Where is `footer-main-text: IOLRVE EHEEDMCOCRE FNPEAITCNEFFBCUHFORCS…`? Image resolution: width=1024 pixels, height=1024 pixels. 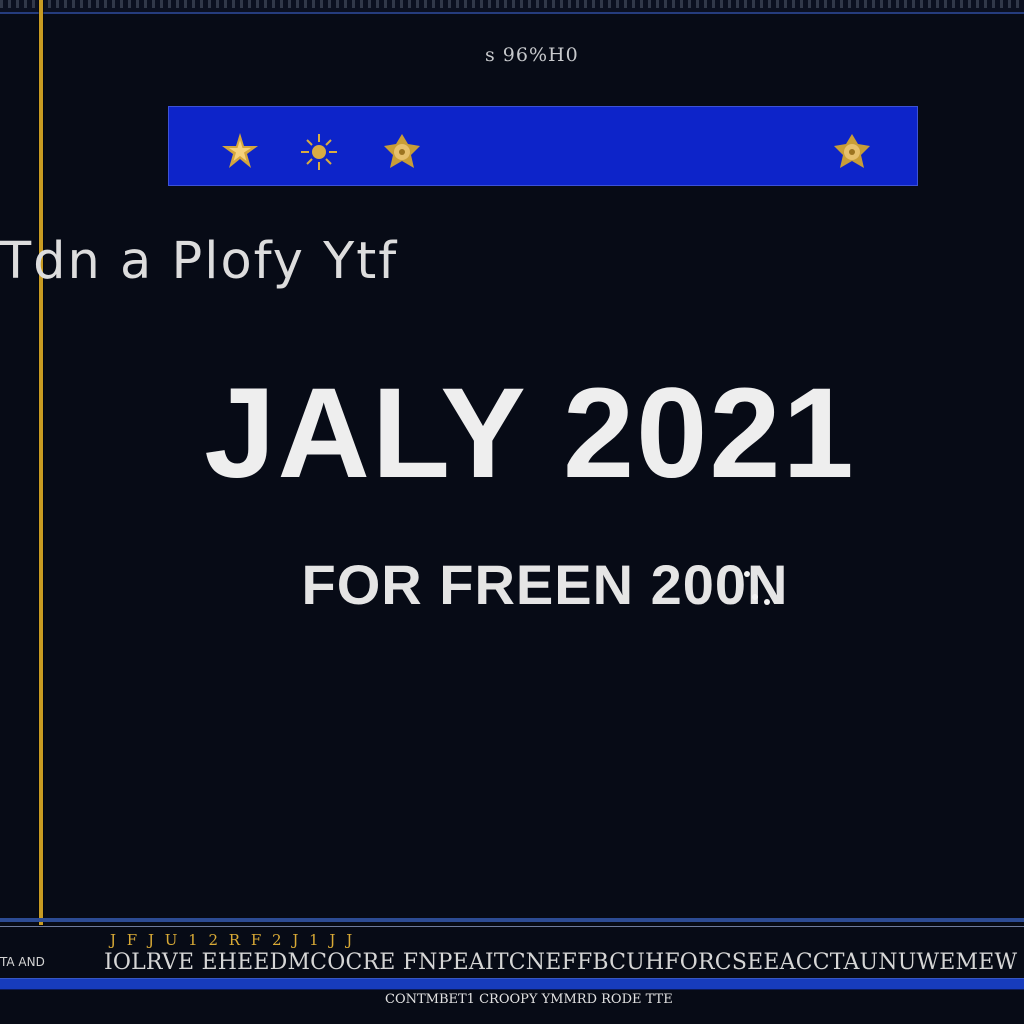 footer-main-text: IOLRVE EHEEDMCOCRE FNPEAITCNEFFBCUHFORCS… is located at coordinates (564, 962).